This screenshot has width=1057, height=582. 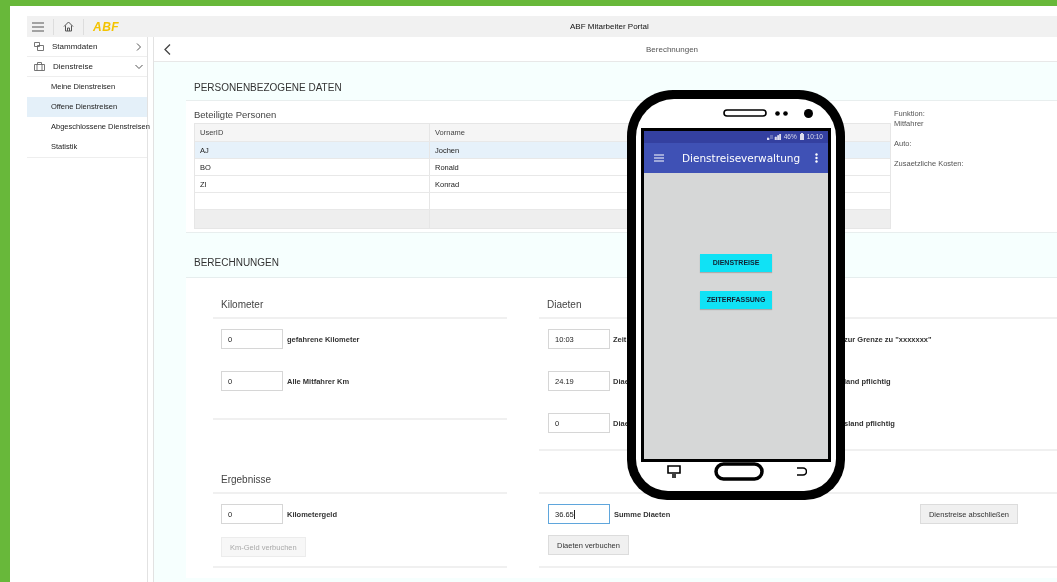 What do you see at coordinates (242, 304) in the screenshot?
I see `group-title: Kilometer` at bounding box center [242, 304].